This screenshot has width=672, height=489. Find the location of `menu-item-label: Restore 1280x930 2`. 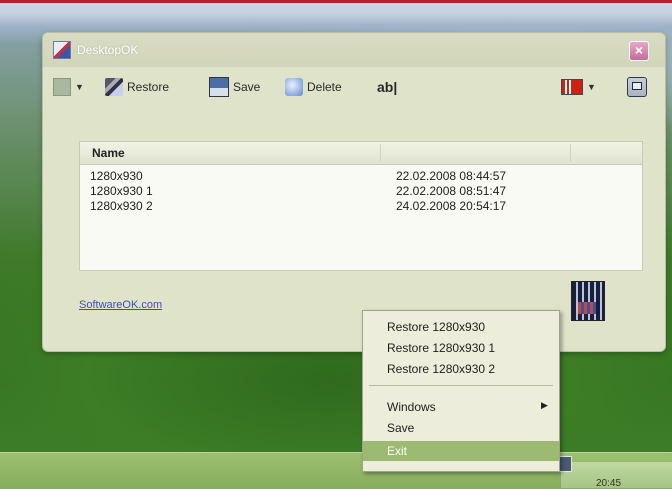

menu-item-label: Restore 1280x930 2 is located at coordinates (441, 369).